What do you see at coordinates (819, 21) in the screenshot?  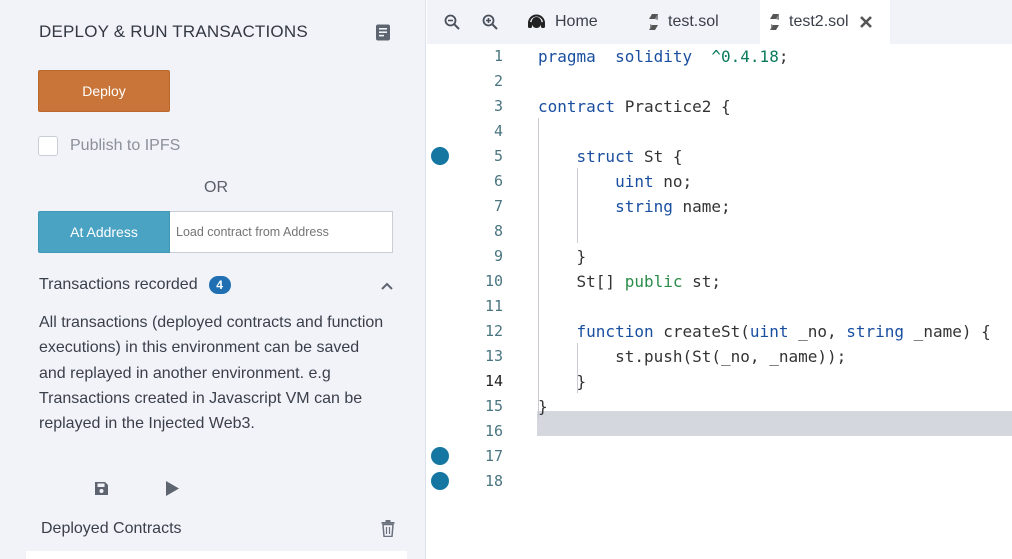 I see `tab-test2-sol-label: test2.sol` at bounding box center [819, 21].